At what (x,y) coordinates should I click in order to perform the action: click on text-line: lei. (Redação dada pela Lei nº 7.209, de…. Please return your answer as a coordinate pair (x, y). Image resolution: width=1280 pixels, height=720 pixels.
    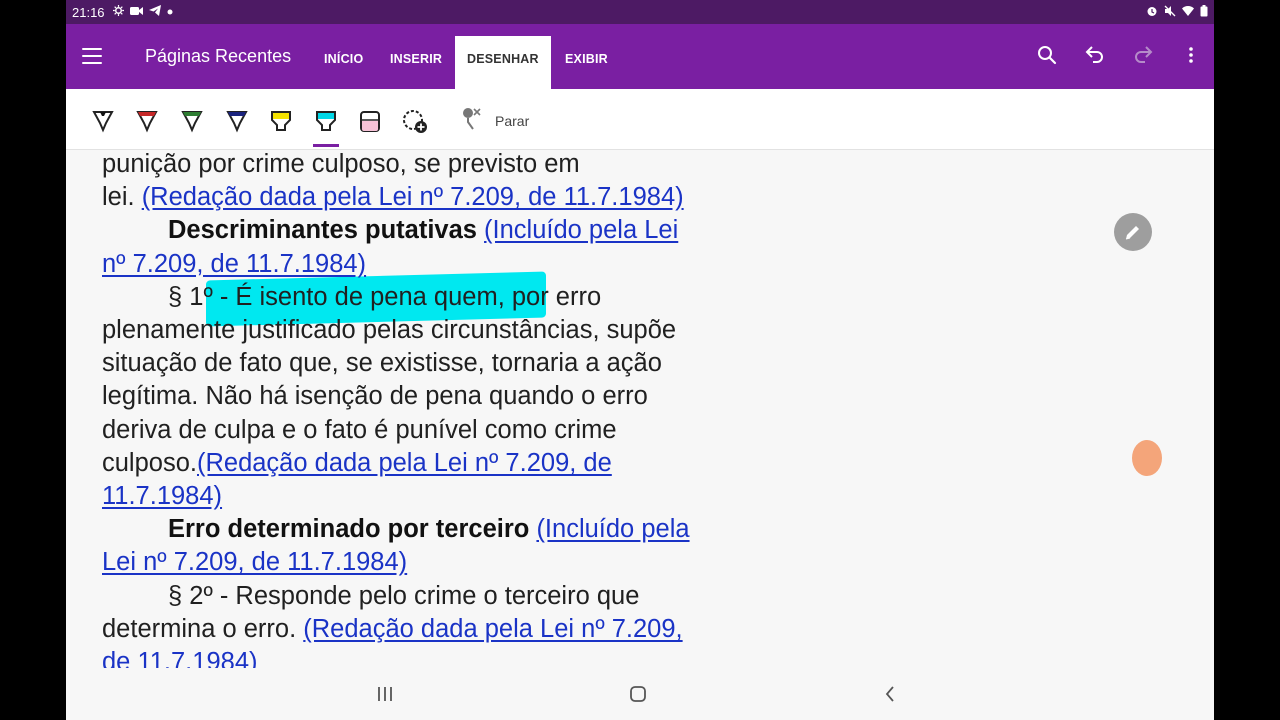
    Looking at the image, I should click on (393, 197).